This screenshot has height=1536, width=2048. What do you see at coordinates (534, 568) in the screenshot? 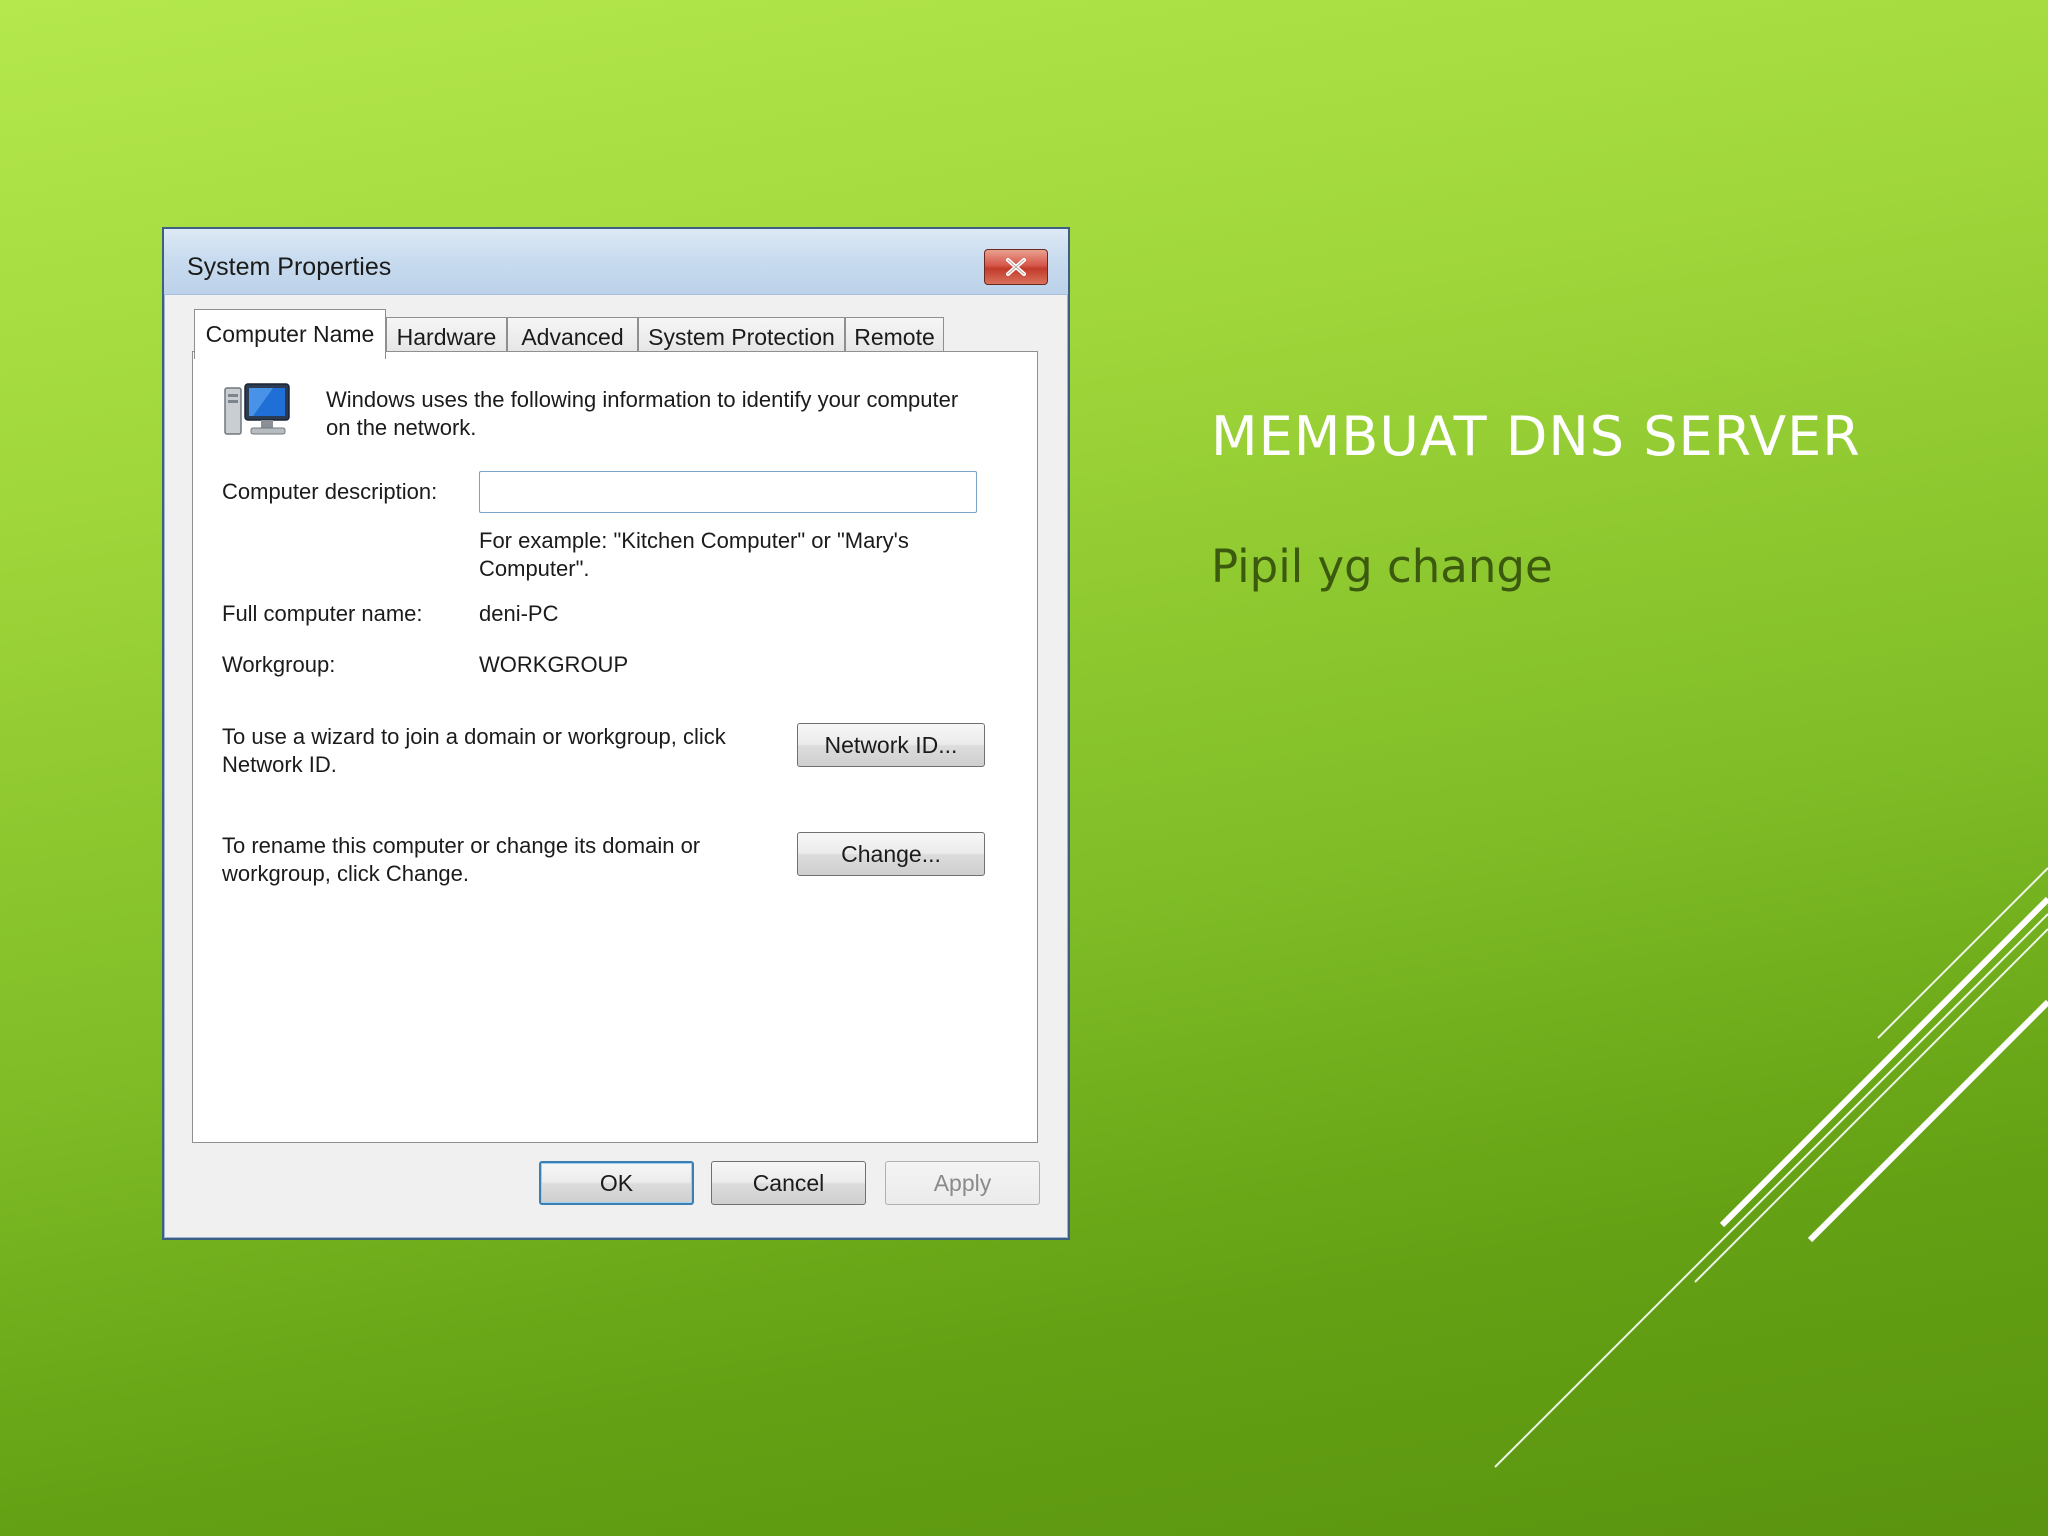
I see `example-text-line2: Computer".` at bounding box center [534, 568].